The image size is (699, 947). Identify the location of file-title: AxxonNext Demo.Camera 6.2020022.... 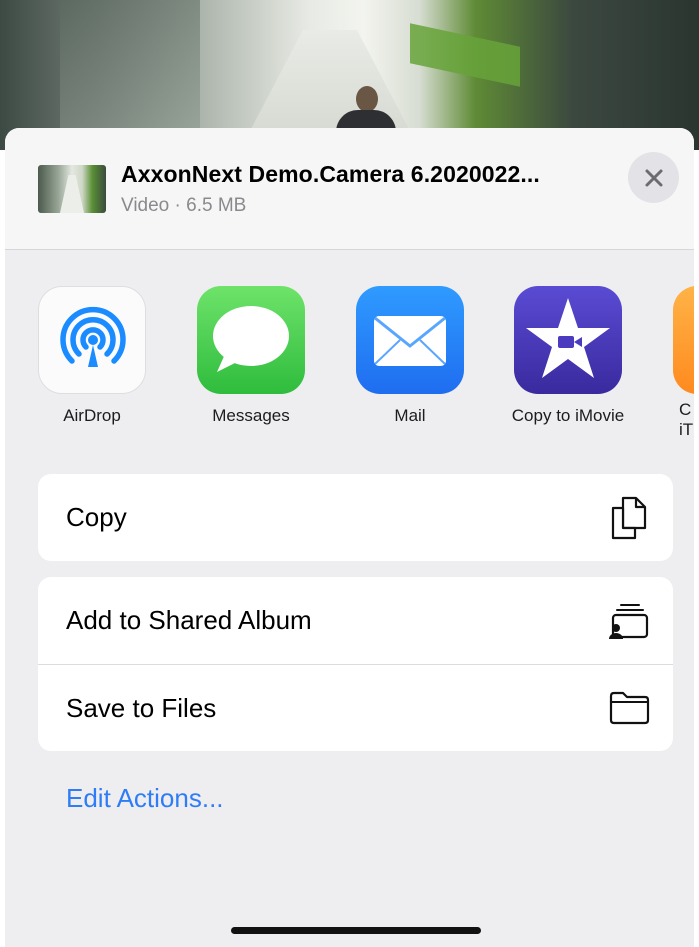
(330, 174).